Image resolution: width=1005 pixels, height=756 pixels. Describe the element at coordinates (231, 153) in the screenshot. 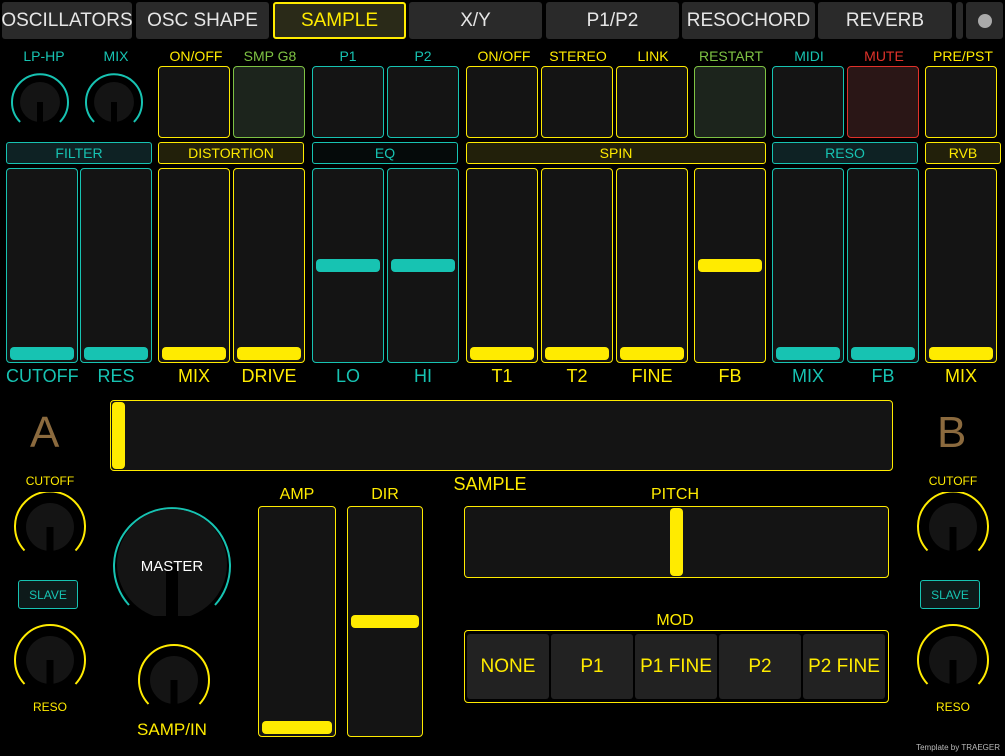

I see `distortion-section-label: DISTORTION` at that location.